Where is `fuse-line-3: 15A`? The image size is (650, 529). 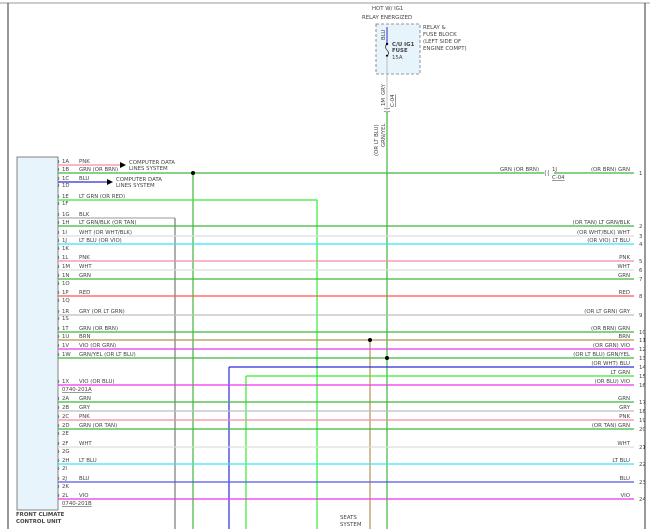 fuse-line-3: 15A is located at coordinates (397, 58).